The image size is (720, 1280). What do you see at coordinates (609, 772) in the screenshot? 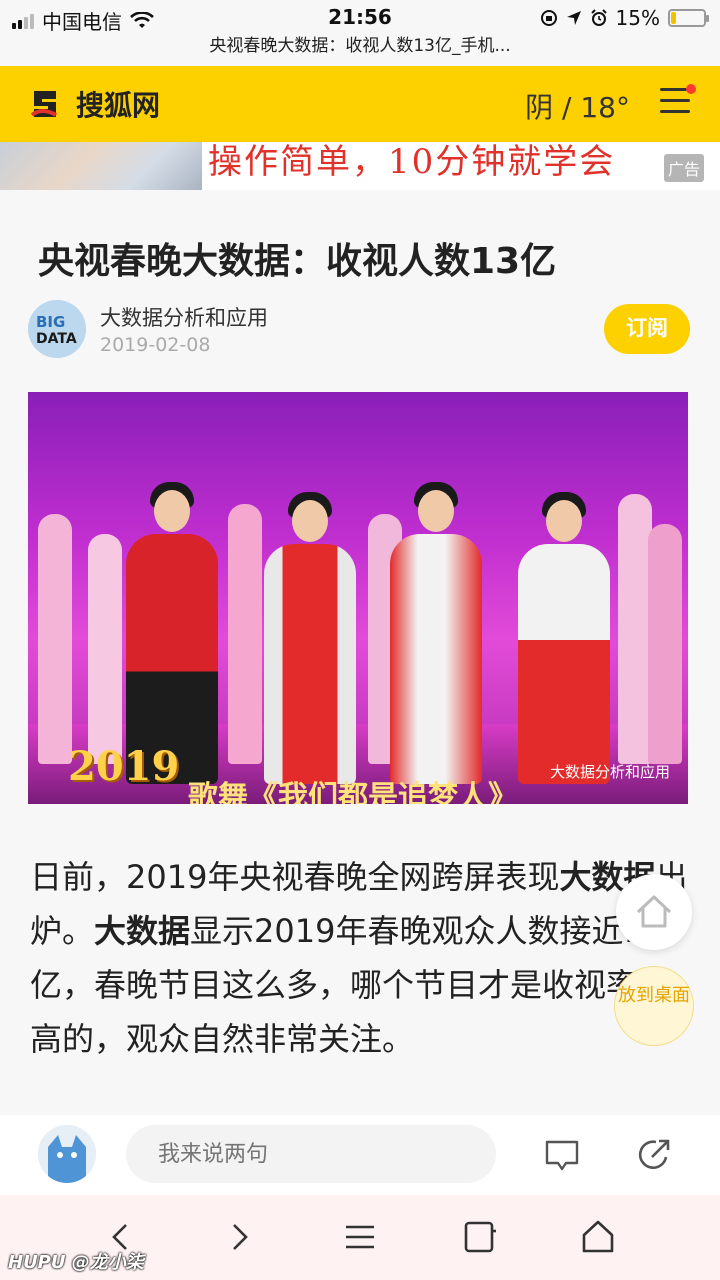
I see `image-watermark: 大数据分析和应用` at bounding box center [609, 772].